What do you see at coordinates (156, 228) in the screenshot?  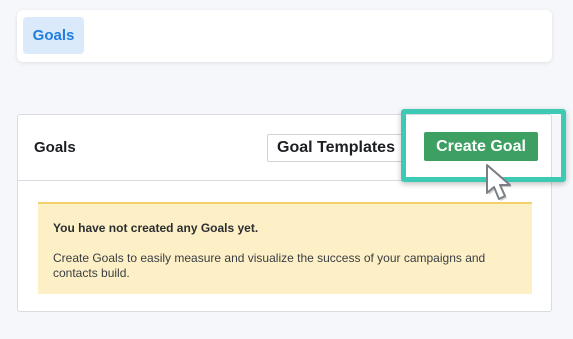 I see `notice-title: You have not created any Goals yet.` at bounding box center [156, 228].